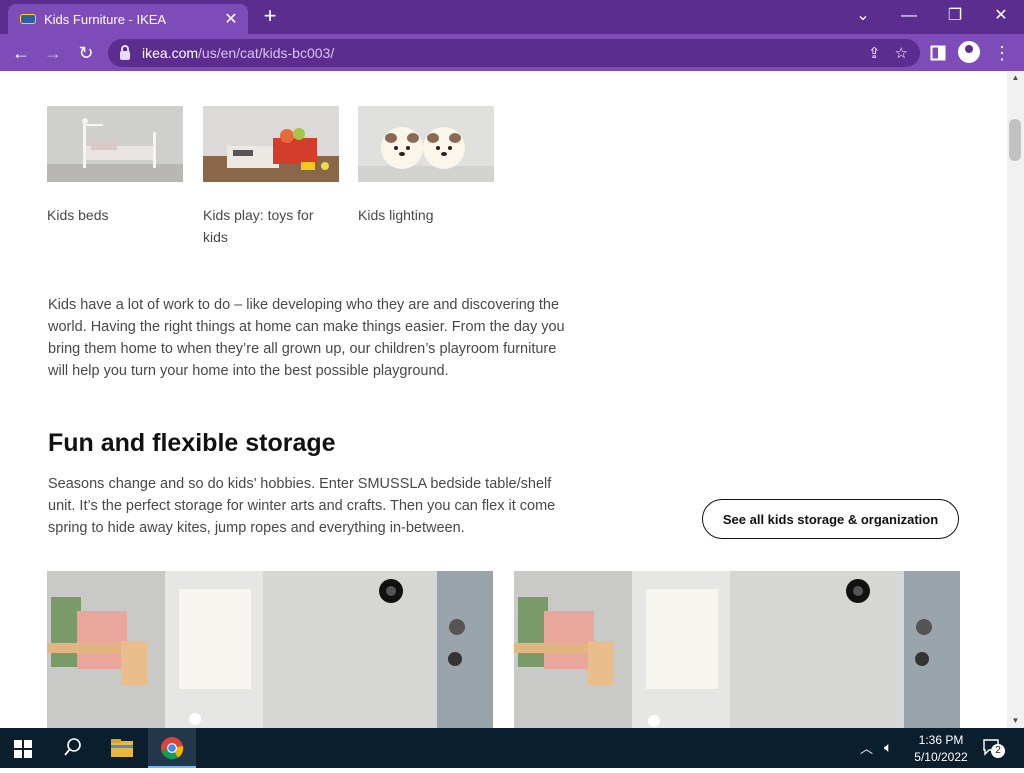 This screenshot has width=1024, height=773. Describe the element at coordinates (941, 740) in the screenshot. I see `taskbar-time: 1:36 PM` at that location.